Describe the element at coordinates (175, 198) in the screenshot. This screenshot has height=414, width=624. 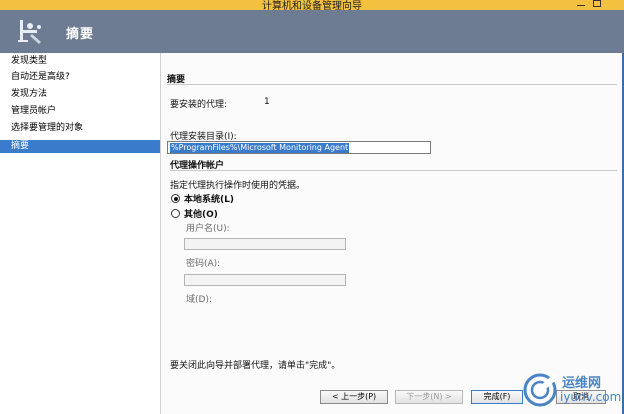
I see `radio-local-system` at that location.